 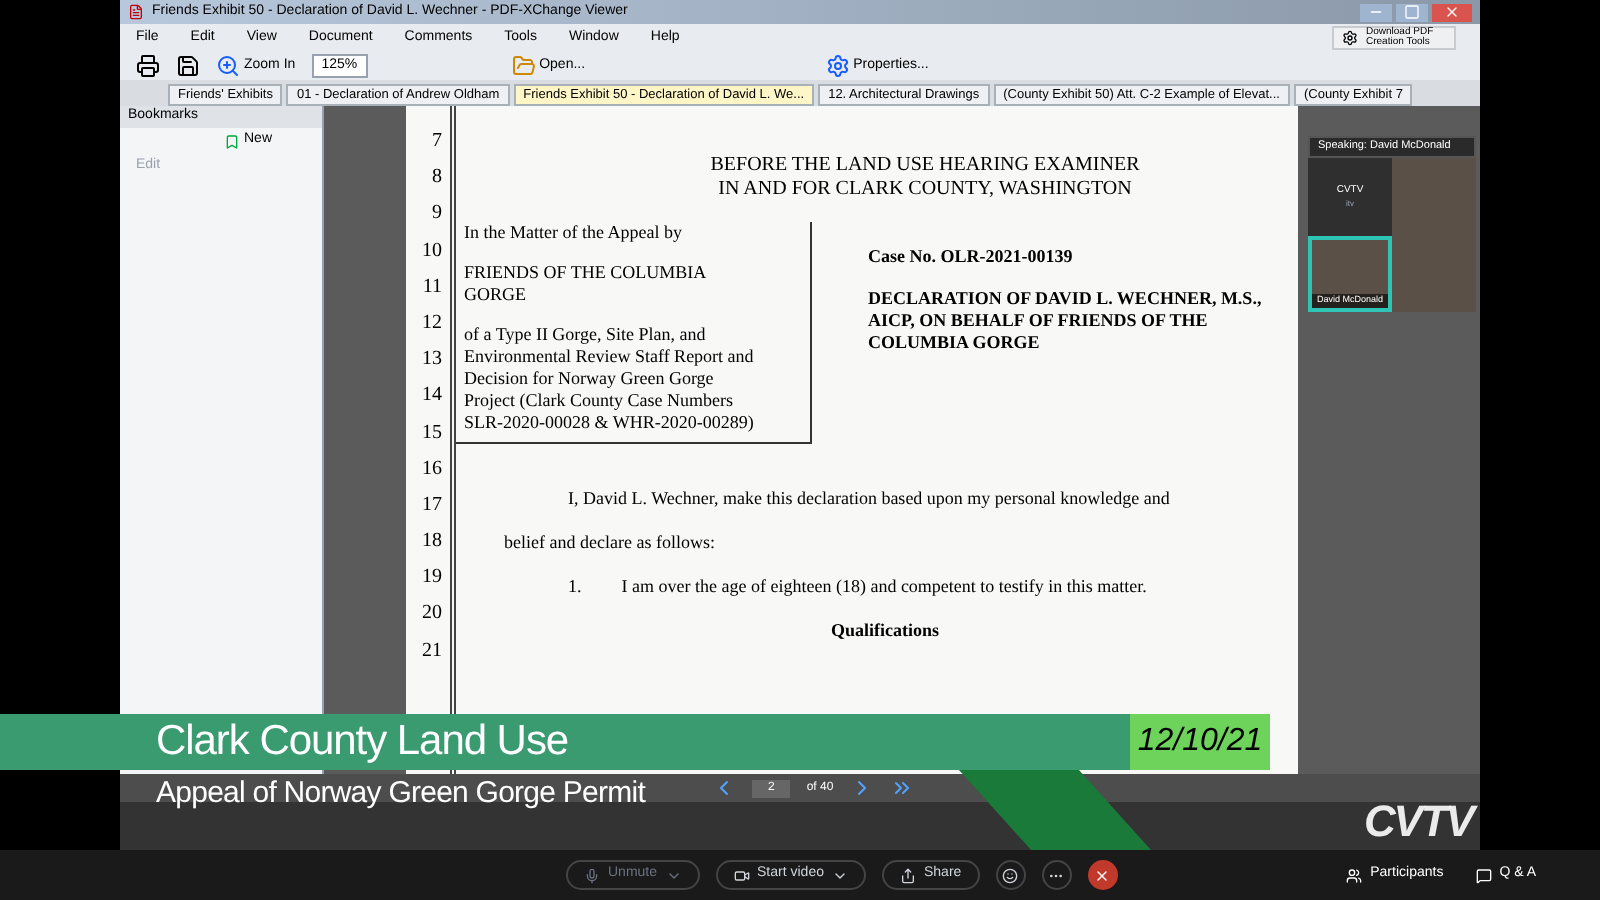 What do you see at coordinates (400, 794) in the screenshot?
I see `banner-subtitle: Appeal of Norway Green Gorge Permit` at bounding box center [400, 794].